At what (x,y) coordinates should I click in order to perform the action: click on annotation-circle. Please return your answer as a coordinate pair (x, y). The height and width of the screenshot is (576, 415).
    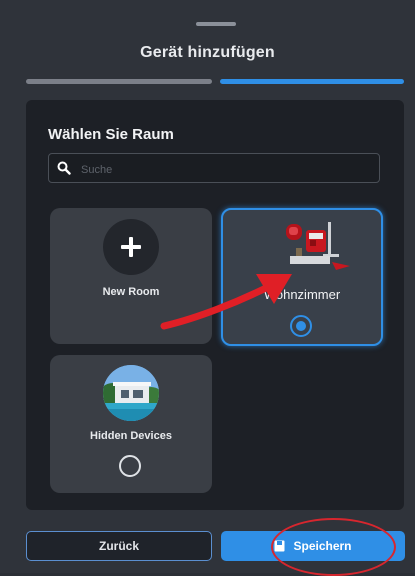
    Looking at the image, I should click on (333, 547).